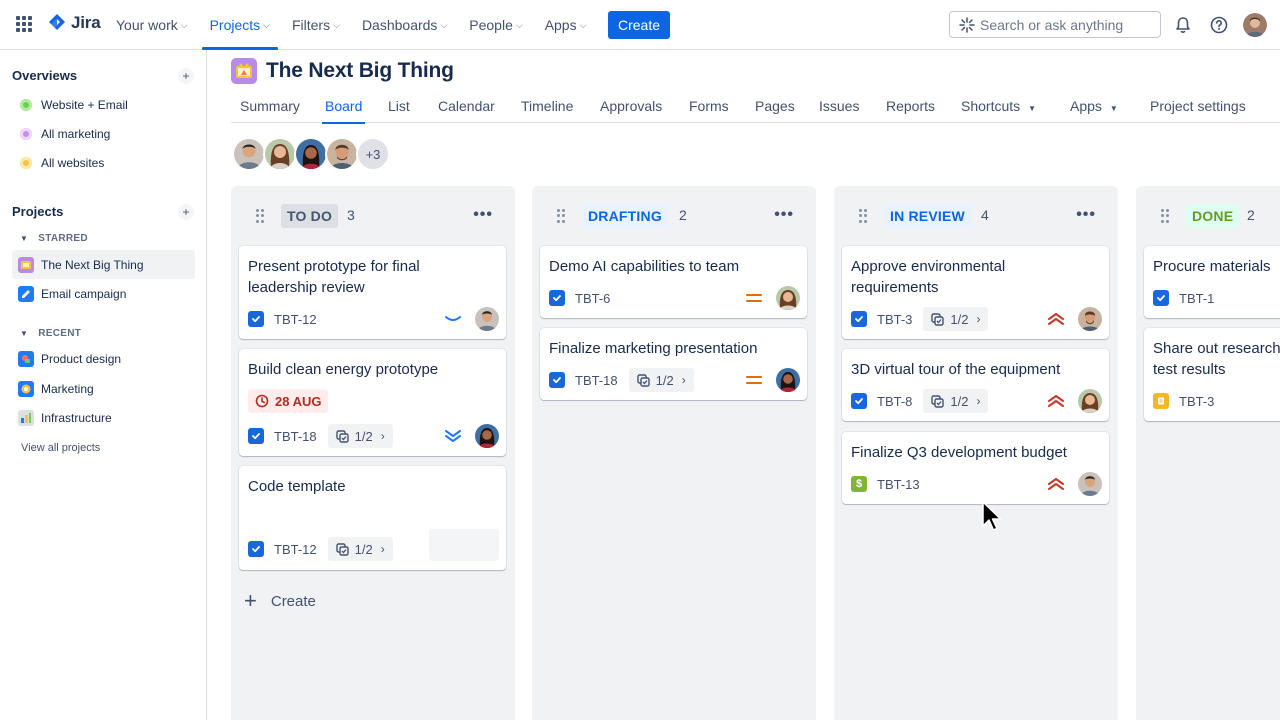 Image resolution: width=1280 pixels, height=720 pixels. Describe the element at coordinates (998, 106) in the screenshot. I see `tab-shortcuts: Shortcuts ▼` at that location.